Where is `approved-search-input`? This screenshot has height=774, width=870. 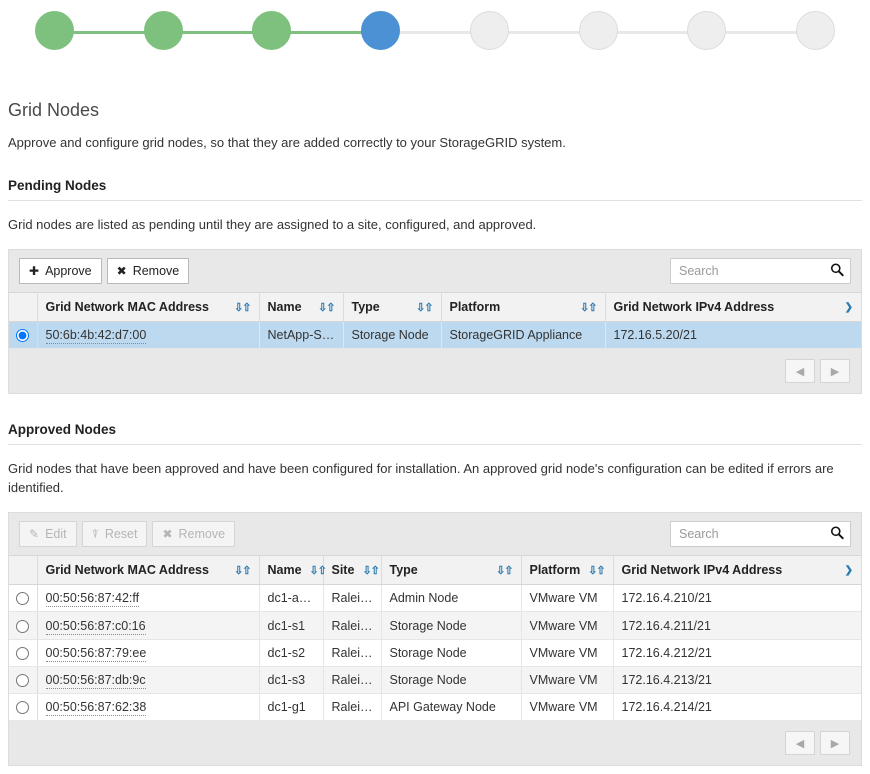
approved-search-input is located at coordinates (760, 534).